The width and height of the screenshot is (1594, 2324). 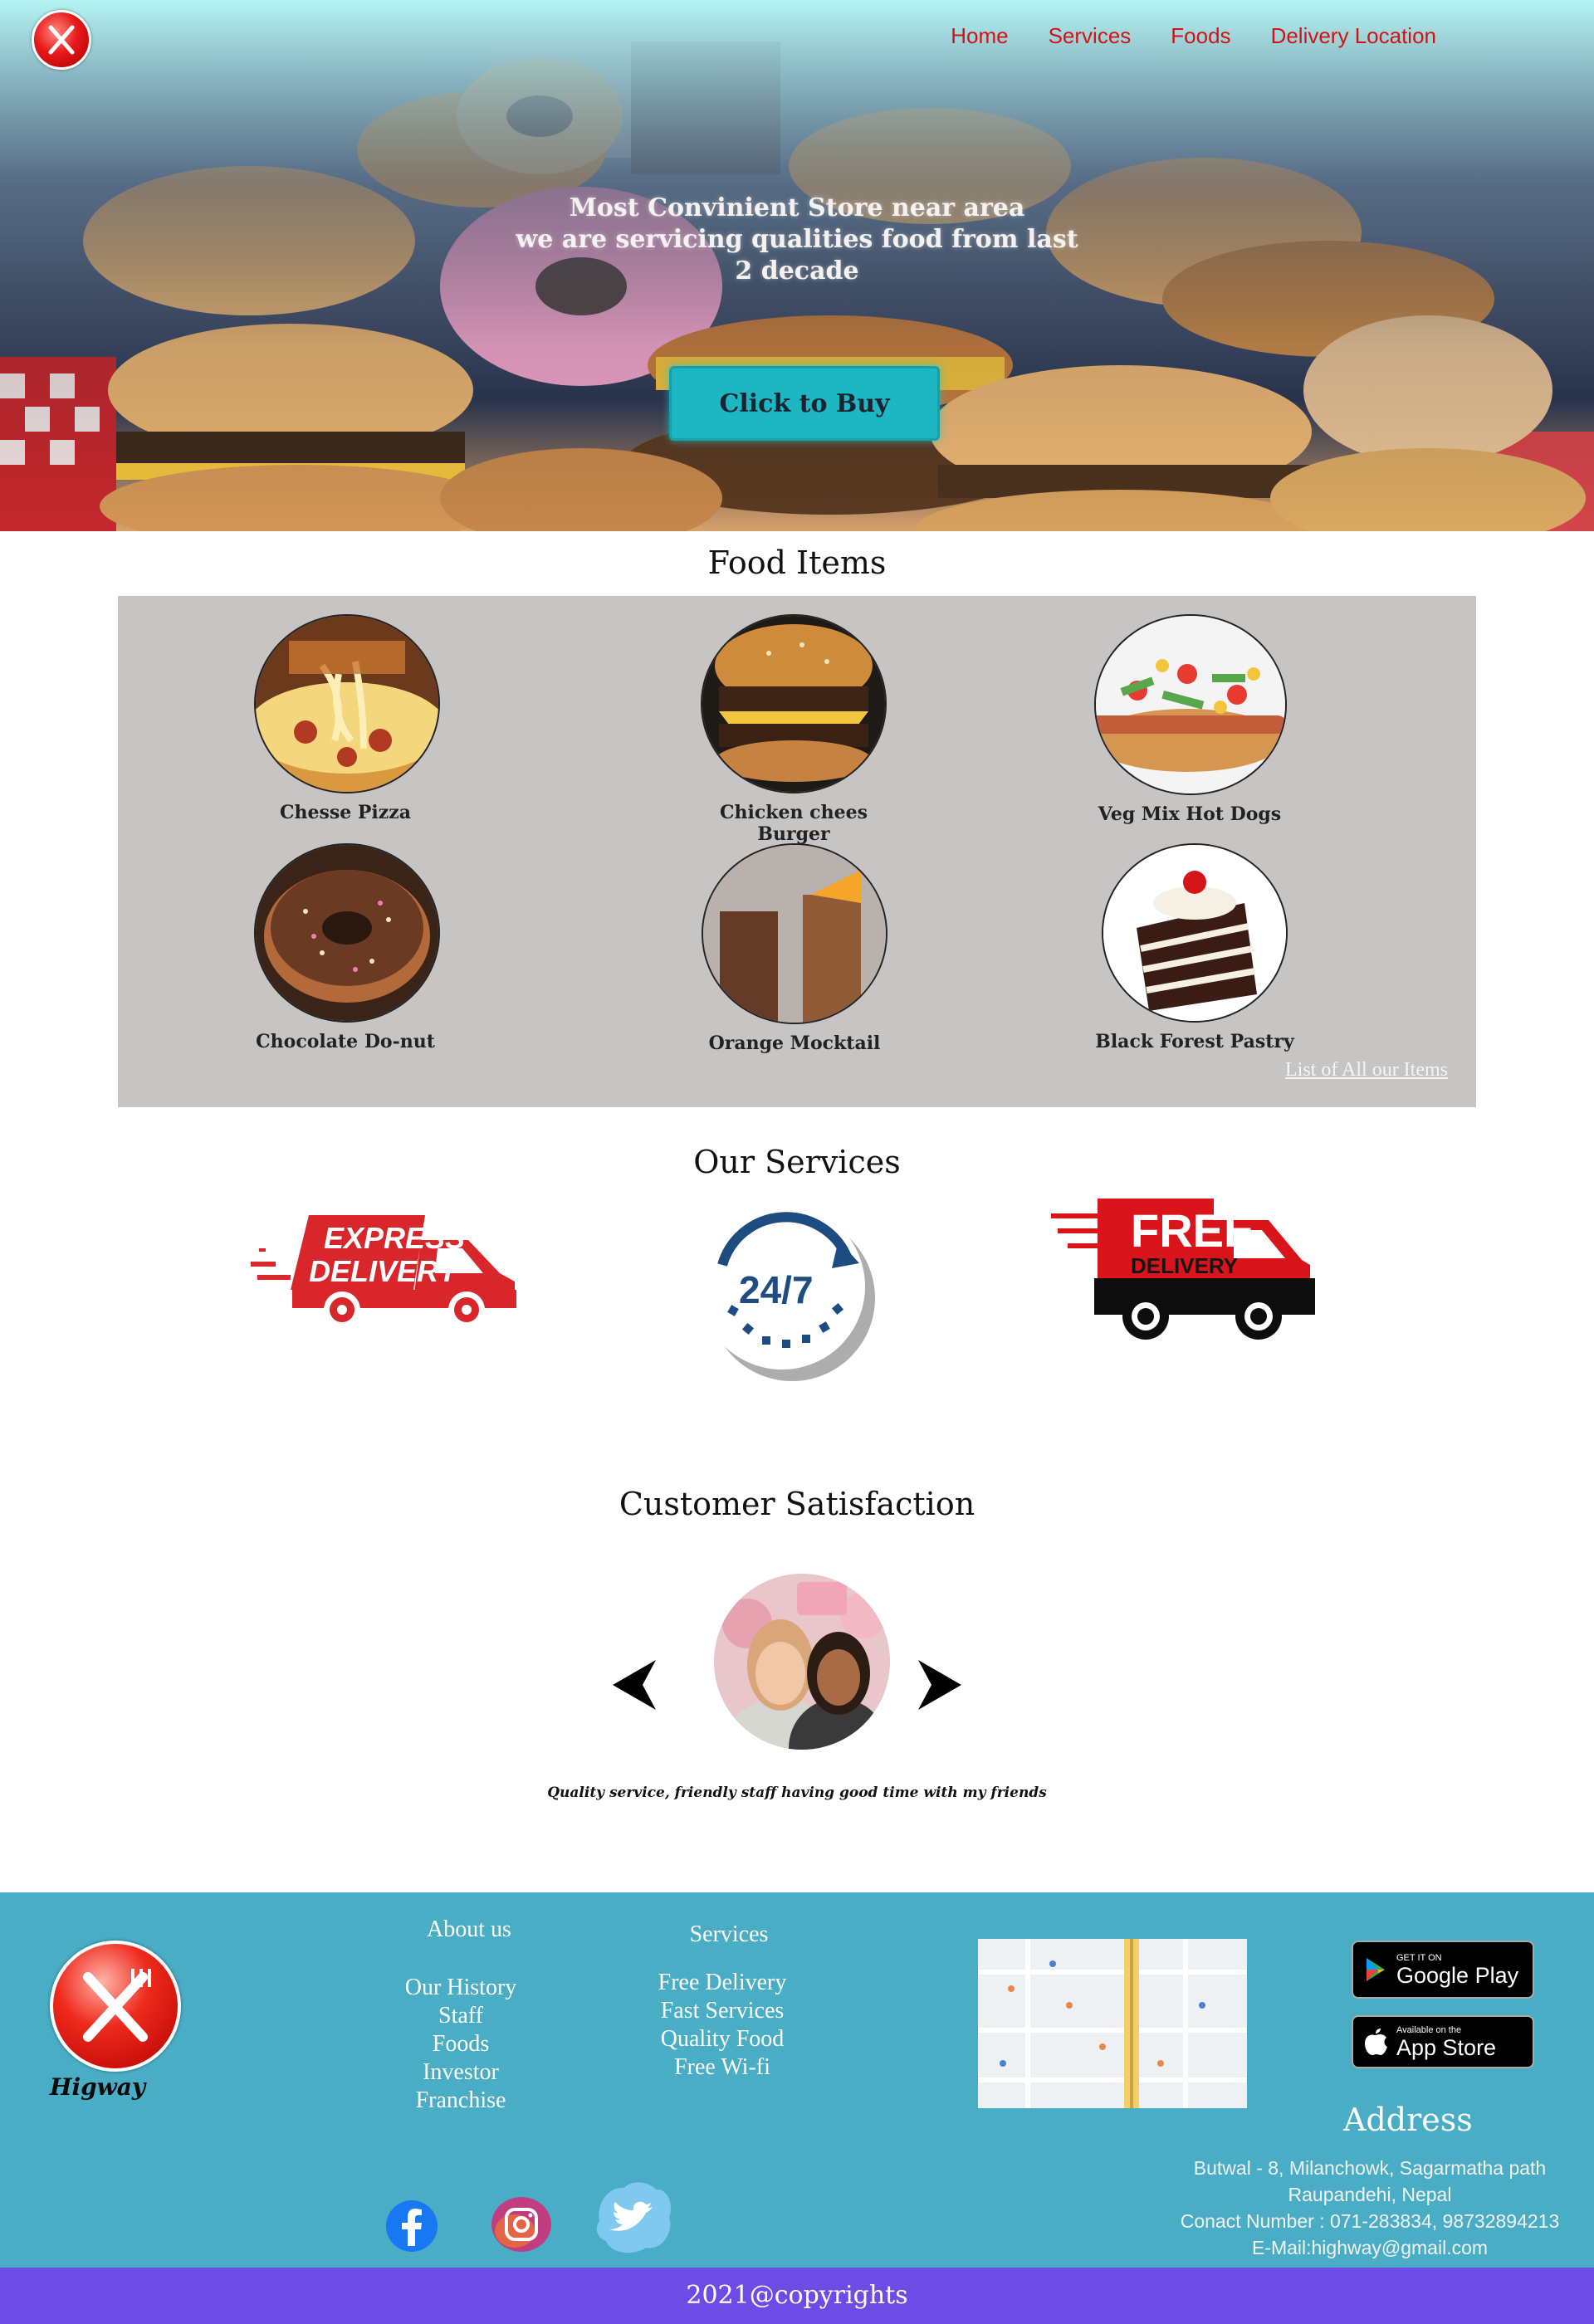 What do you see at coordinates (411, 2226) in the screenshot?
I see `facebook-icon` at bounding box center [411, 2226].